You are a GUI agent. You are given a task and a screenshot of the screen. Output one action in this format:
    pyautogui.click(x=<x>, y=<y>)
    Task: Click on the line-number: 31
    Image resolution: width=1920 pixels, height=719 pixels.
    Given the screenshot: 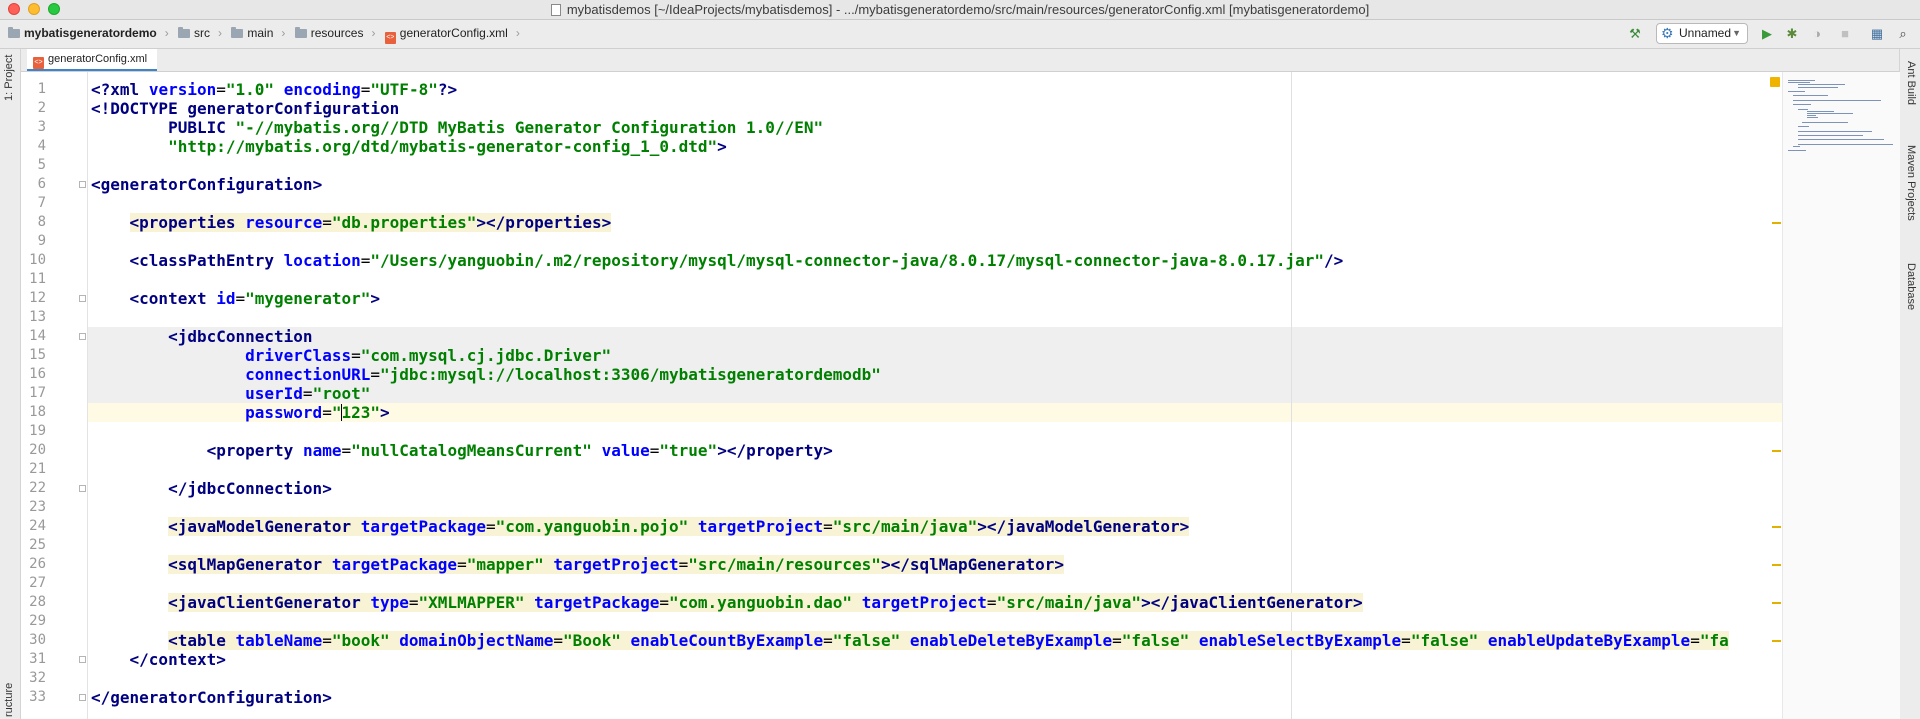 What is the action you would take?
    pyautogui.click(x=37, y=659)
    